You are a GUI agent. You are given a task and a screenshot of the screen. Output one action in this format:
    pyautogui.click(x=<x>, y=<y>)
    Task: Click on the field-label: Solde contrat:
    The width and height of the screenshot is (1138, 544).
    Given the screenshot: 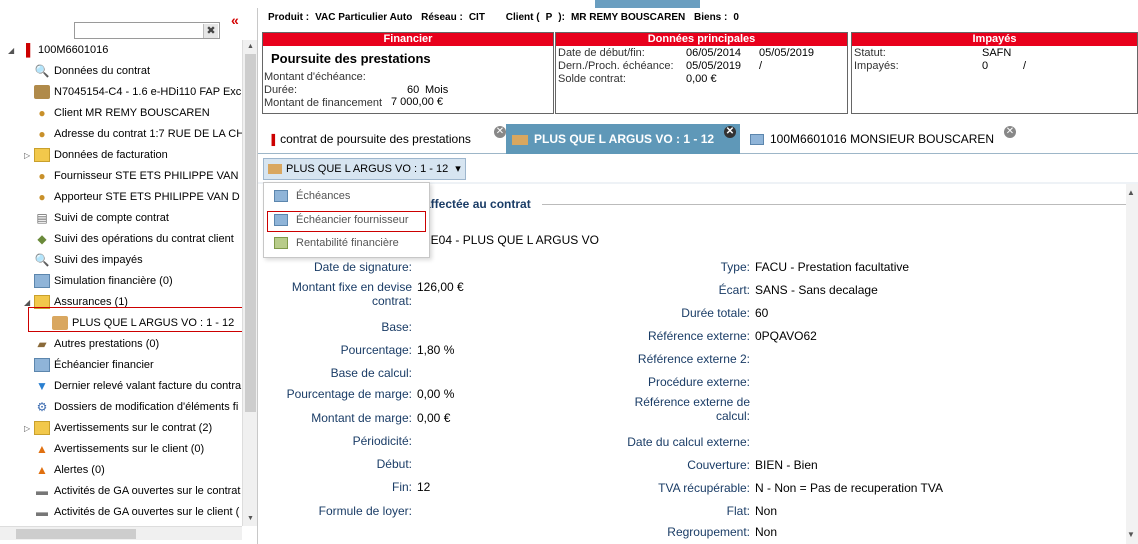 What is the action you would take?
    pyautogui.click(x=592, y=79)
    